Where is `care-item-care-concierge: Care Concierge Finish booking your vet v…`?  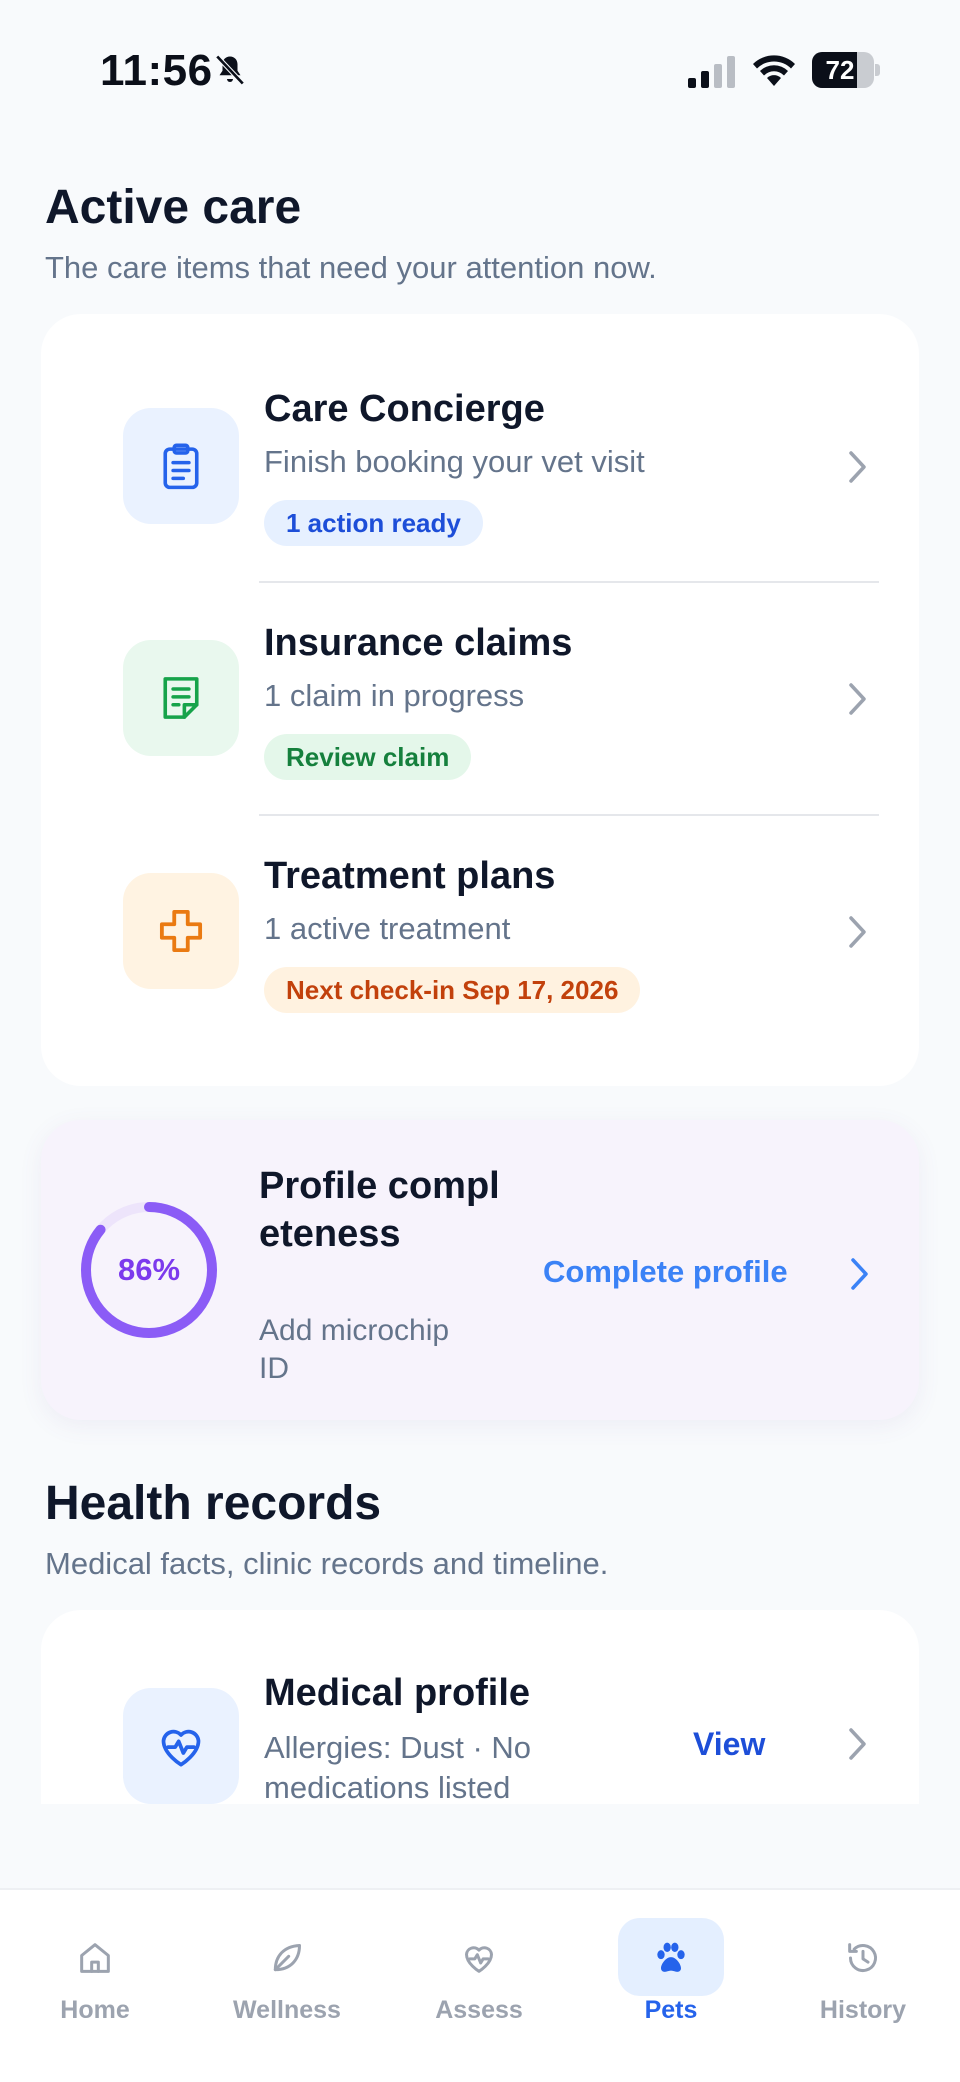
care-item-care-concierge: Care Concierge Finish booking your vet v… is located at coordinates (480, 430).